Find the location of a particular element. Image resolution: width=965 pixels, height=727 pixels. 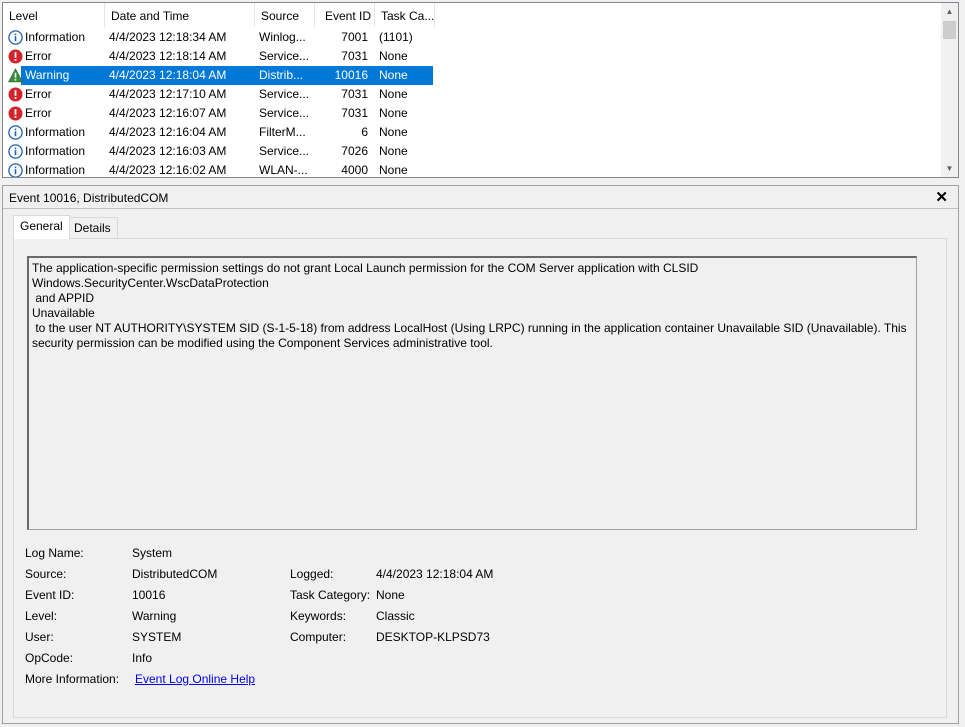

logged-value: 4/4/2023 12:18:04 AM is located at coordinates (435, 574).